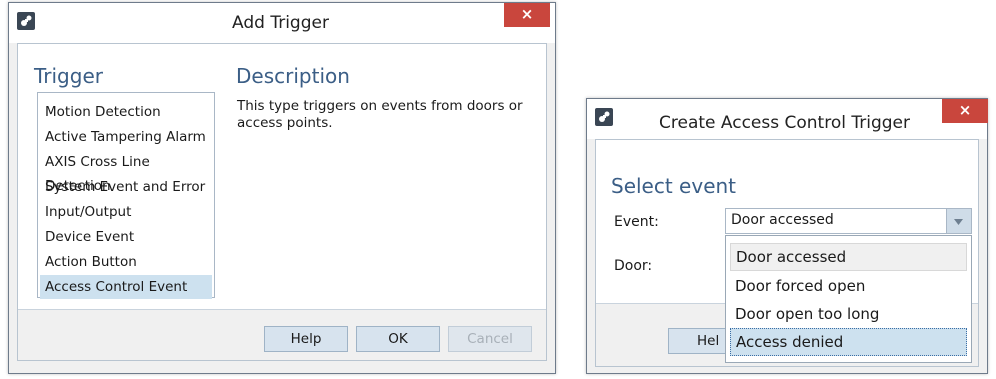 This screenshot has width=996, height=379. Describe the element at coordinates (674, 186) in the screenshot. I see `select-event-heading: Select event` at that location.